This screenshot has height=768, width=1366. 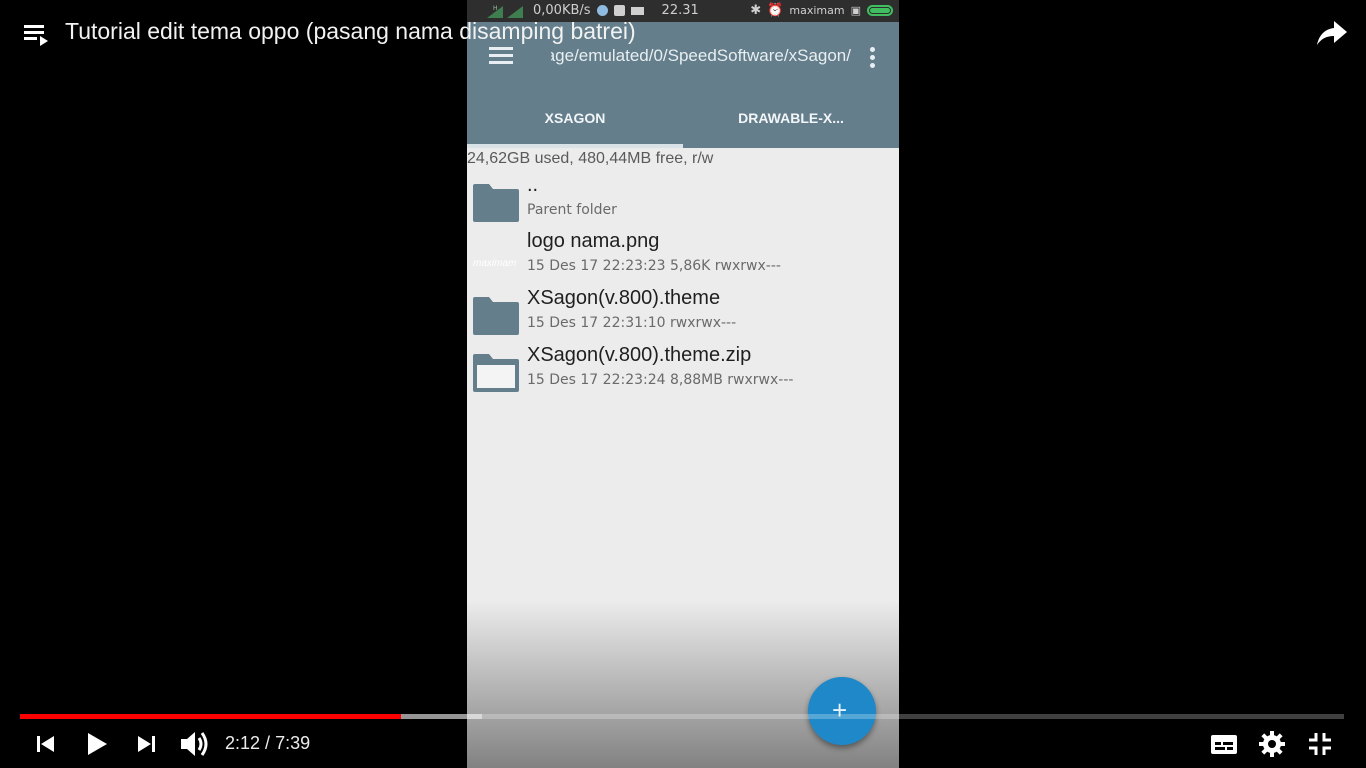 What do you see at coordinates (495, 8) in the screenshot?
I see `svg-text: H` at bounding box center [495, 8].